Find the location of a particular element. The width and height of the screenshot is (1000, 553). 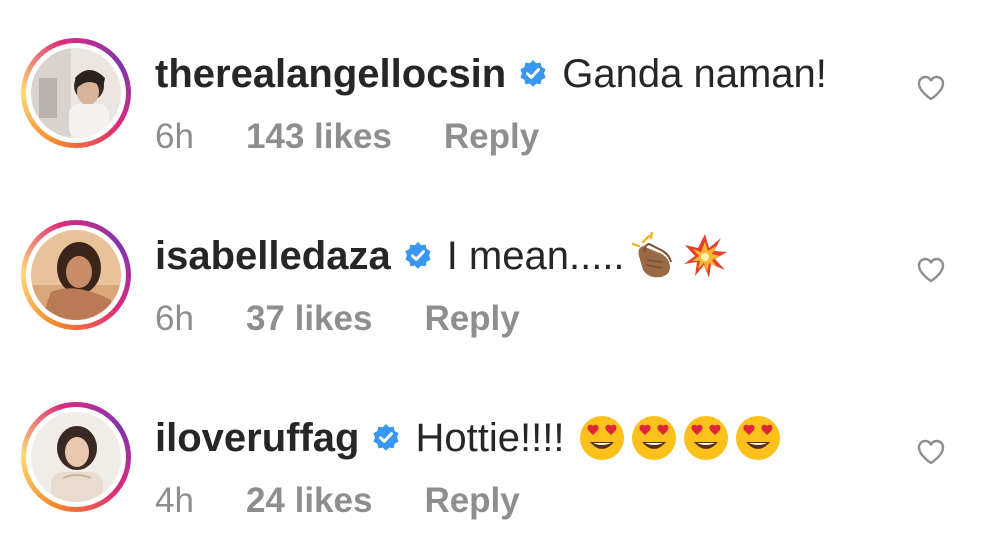

comment-line: iloveruffag Hottie!!!! is located at coordinates (468, 438).